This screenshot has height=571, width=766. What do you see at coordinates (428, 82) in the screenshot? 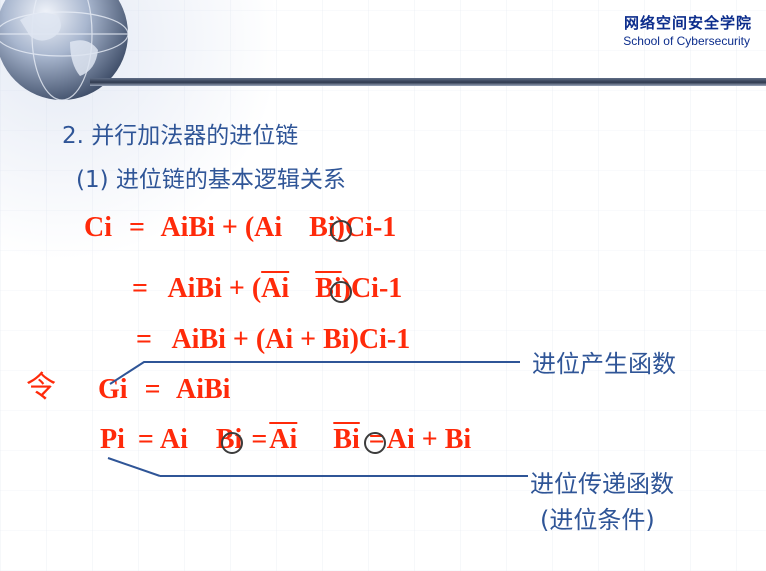
I see `header-bar` at bounding box center [428, 82].